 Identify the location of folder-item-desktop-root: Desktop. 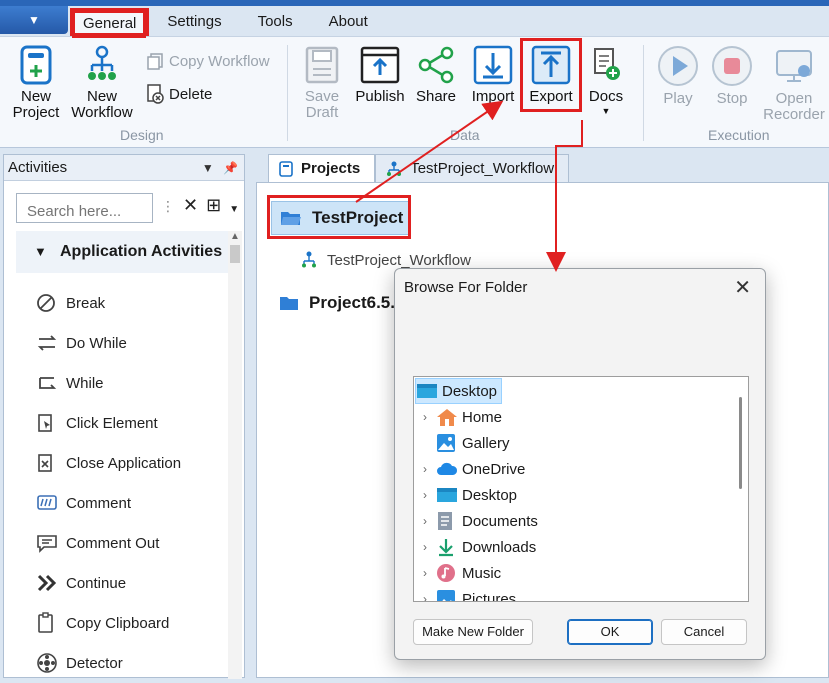
(459, 391).